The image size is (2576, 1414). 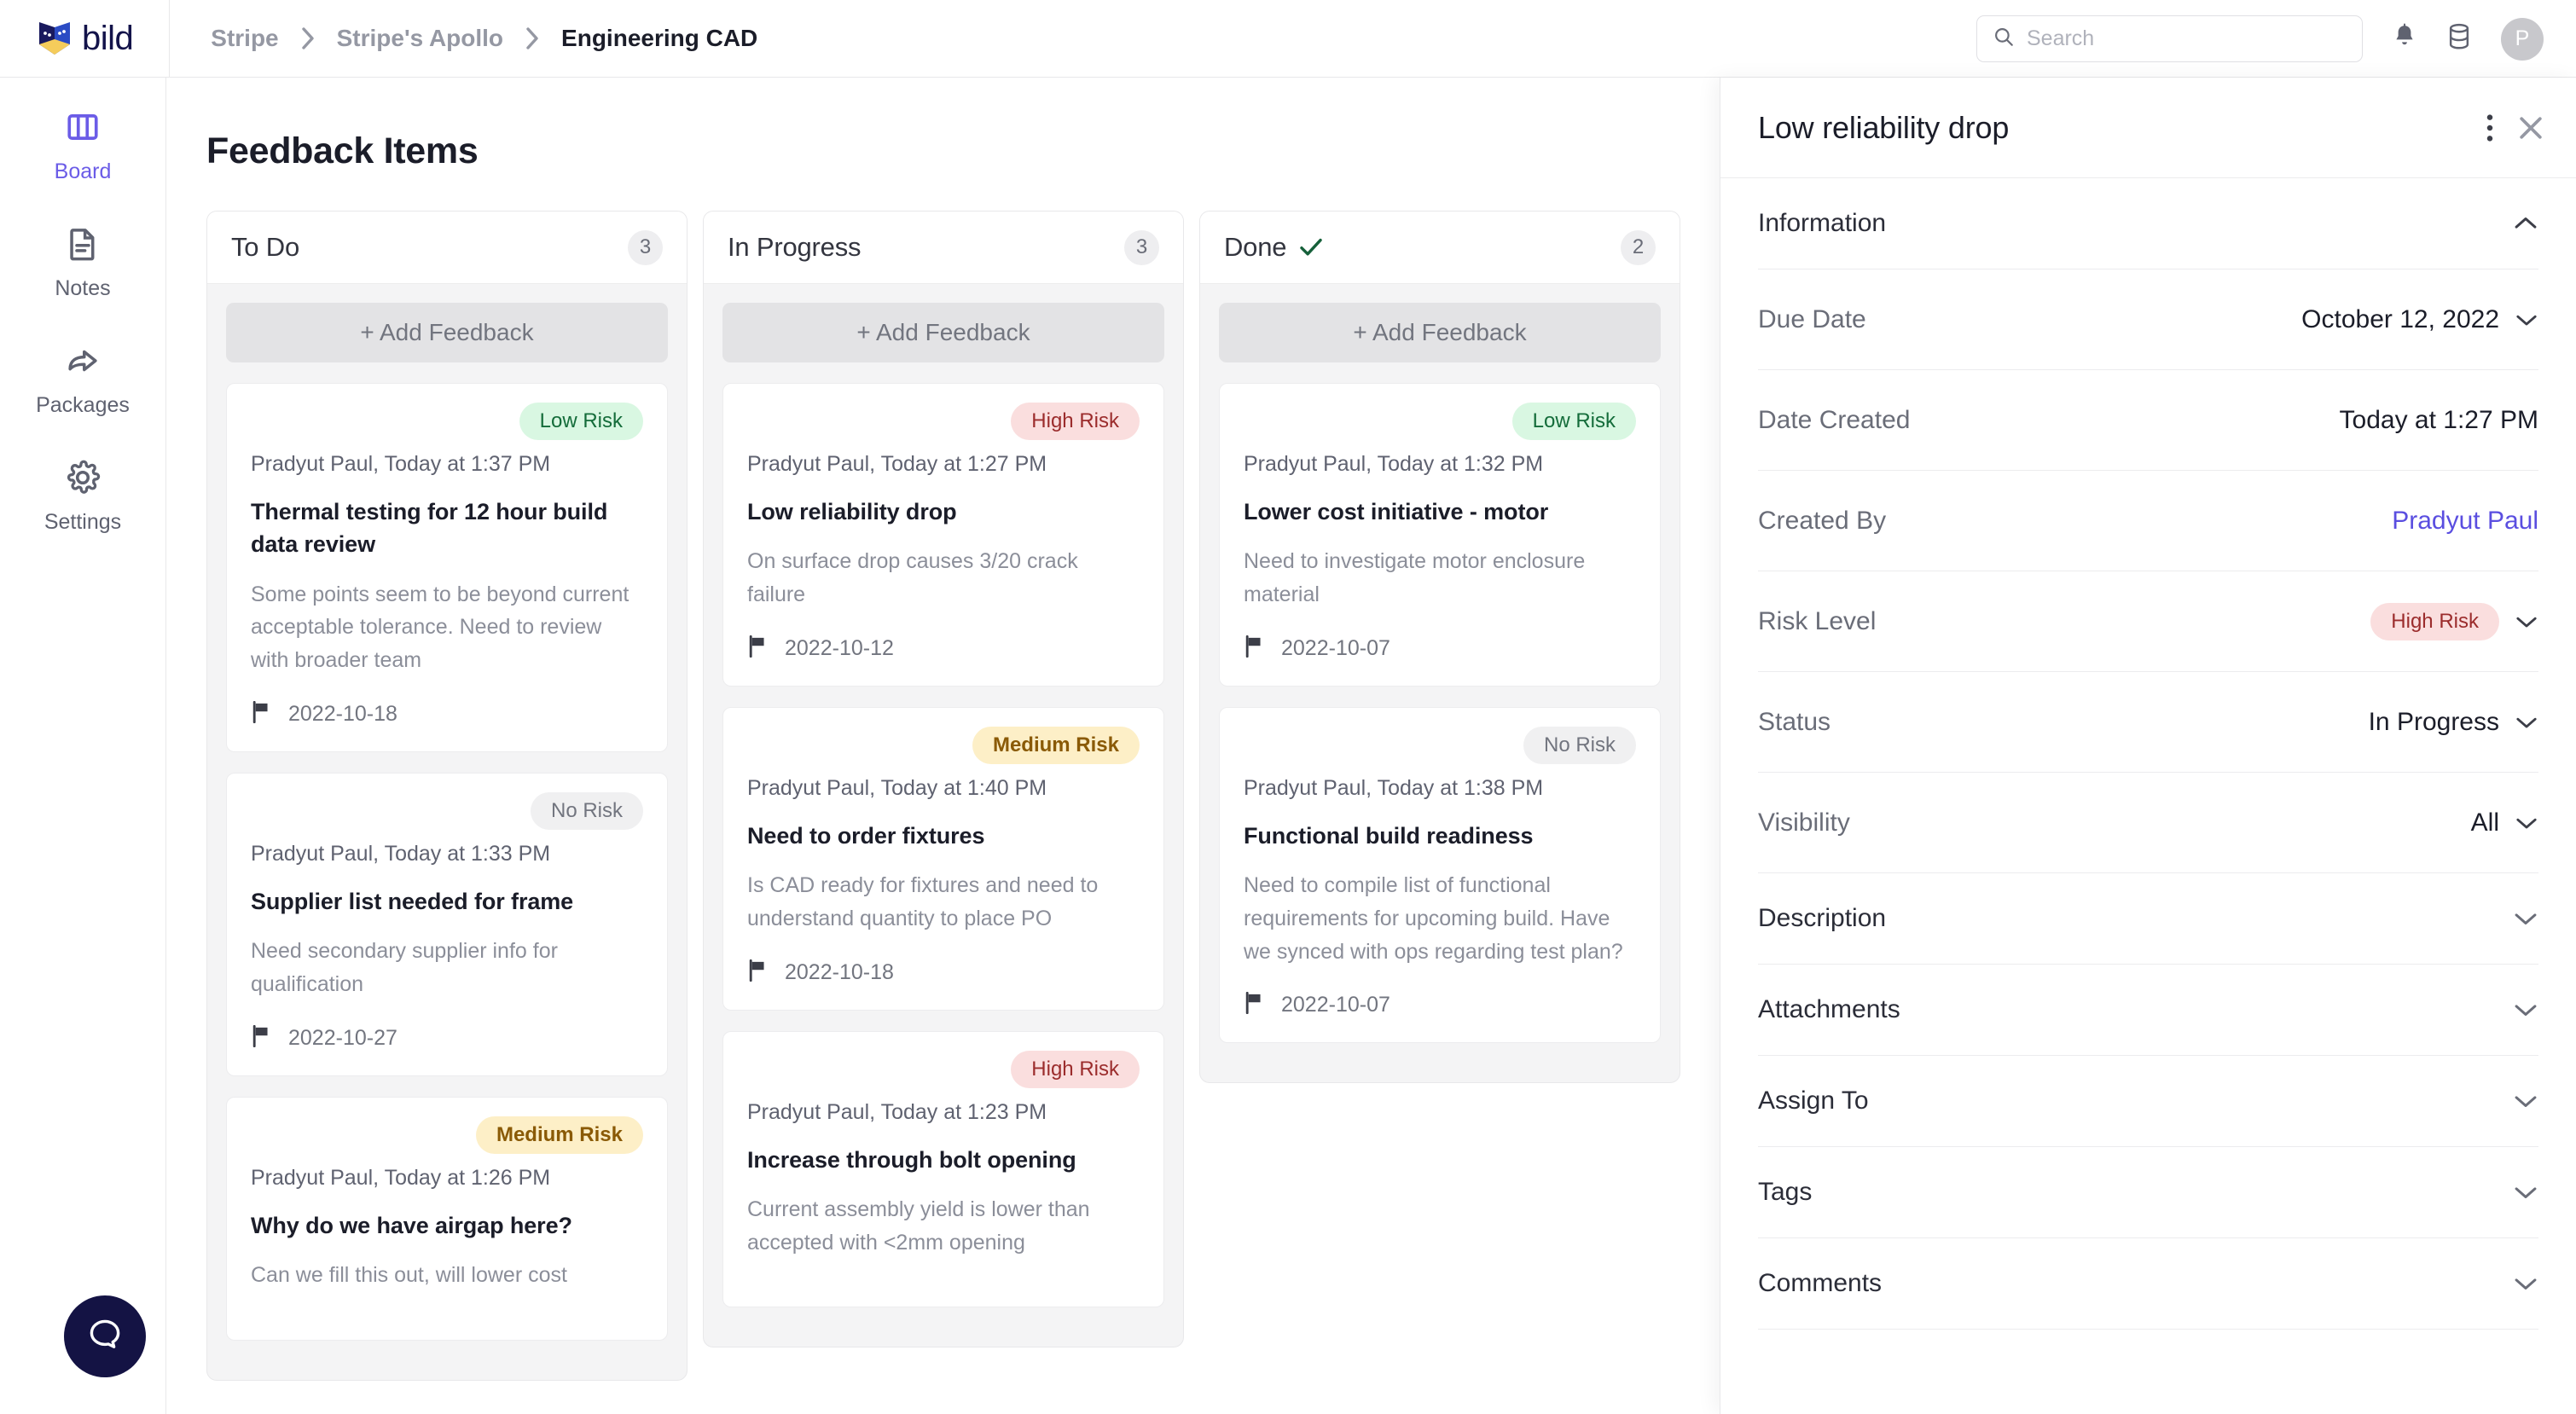 What do you see at coordinates (411, 1225) in the screenshot?
I see `card-title: Why do we have airgap here?` at bounding box center [411, 1225].